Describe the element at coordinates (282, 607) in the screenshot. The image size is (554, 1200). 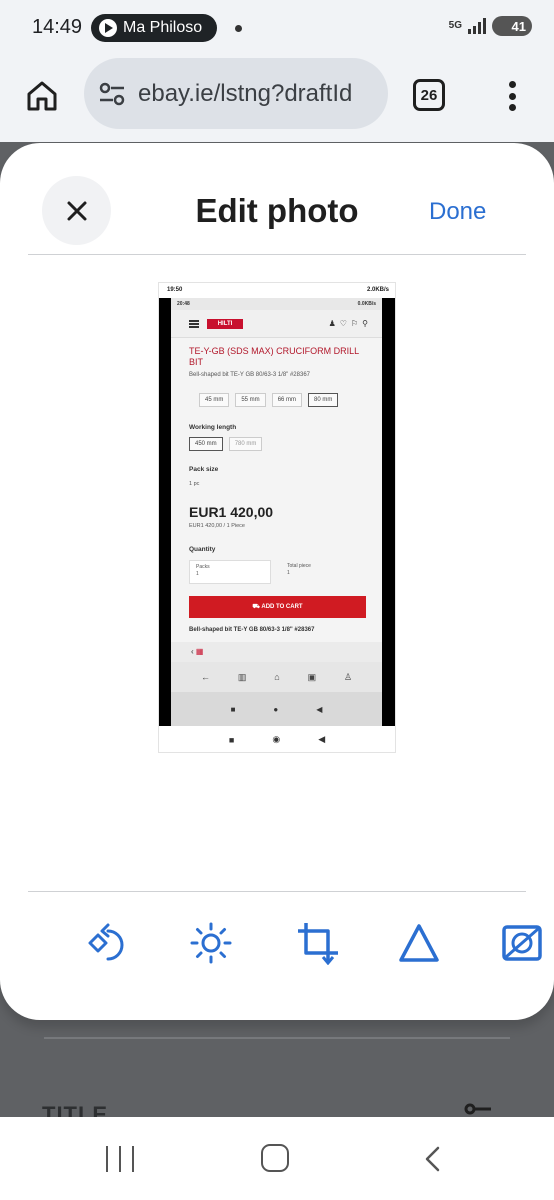
I see `add-to-cart-label: ADD TO CART` at that location.